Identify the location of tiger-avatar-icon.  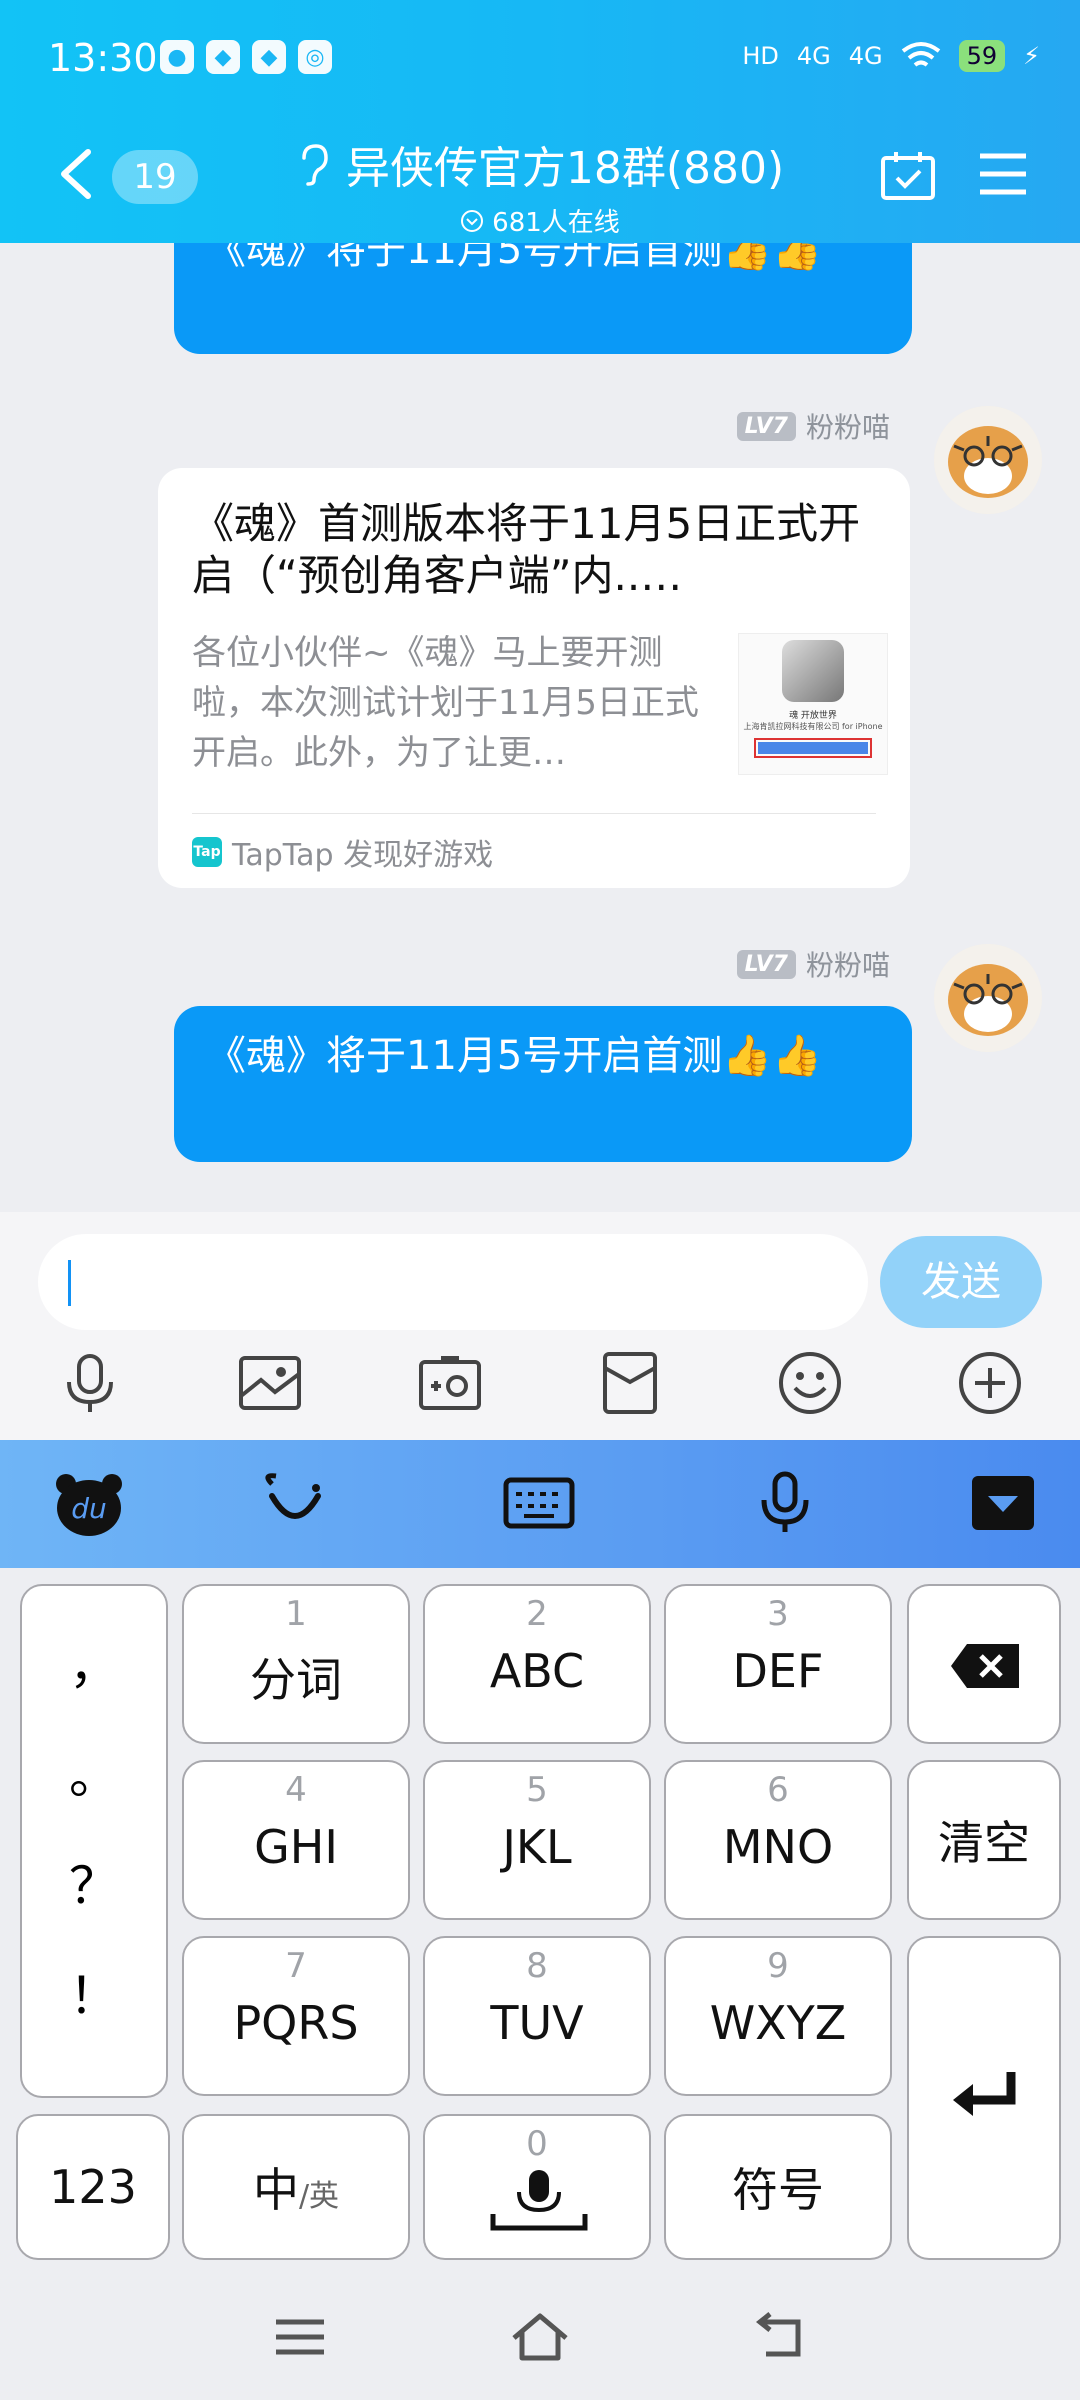
(988, 460).